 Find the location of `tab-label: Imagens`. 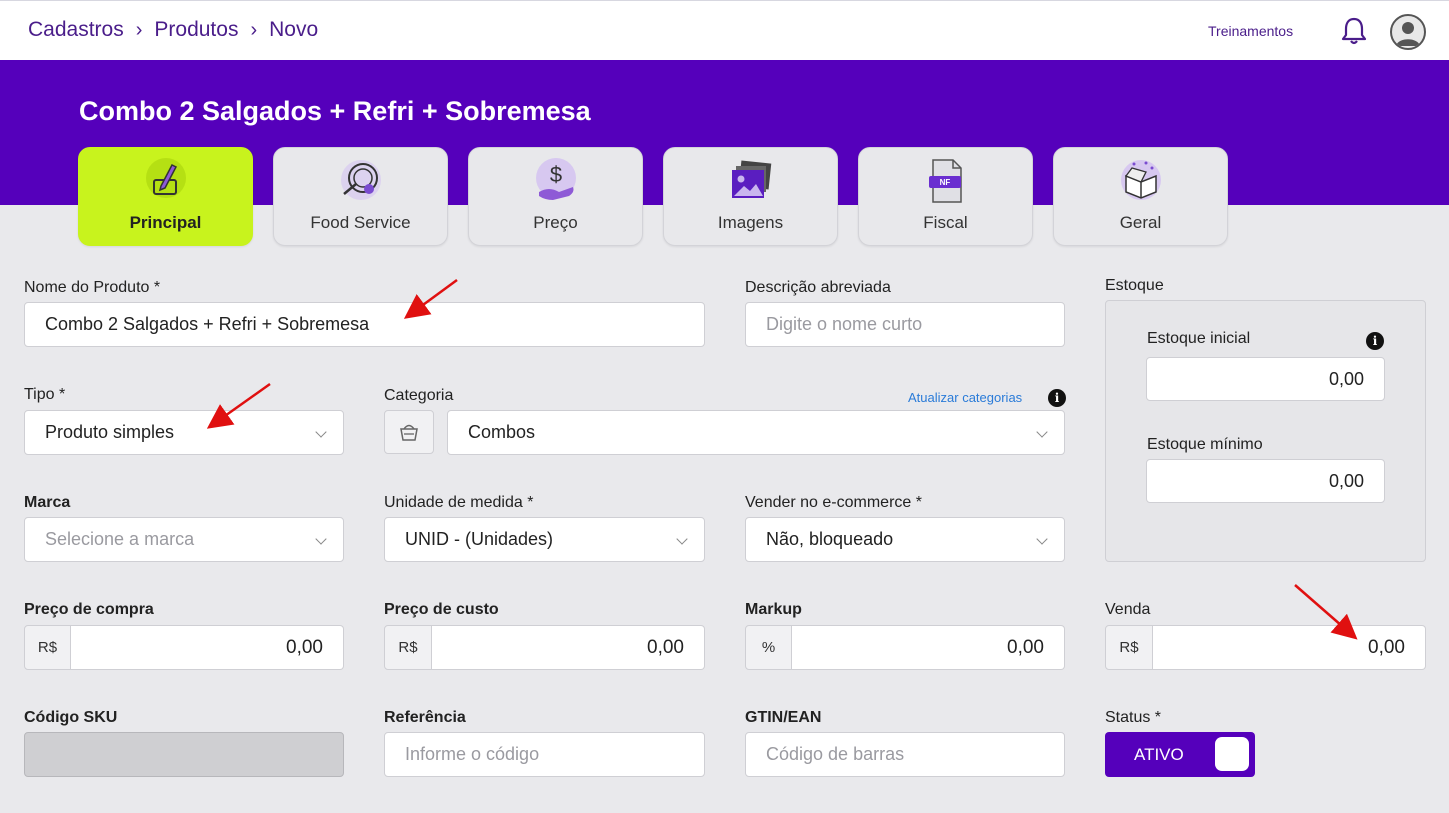

tab-label: Imagens is located at coordinates (750, 222).